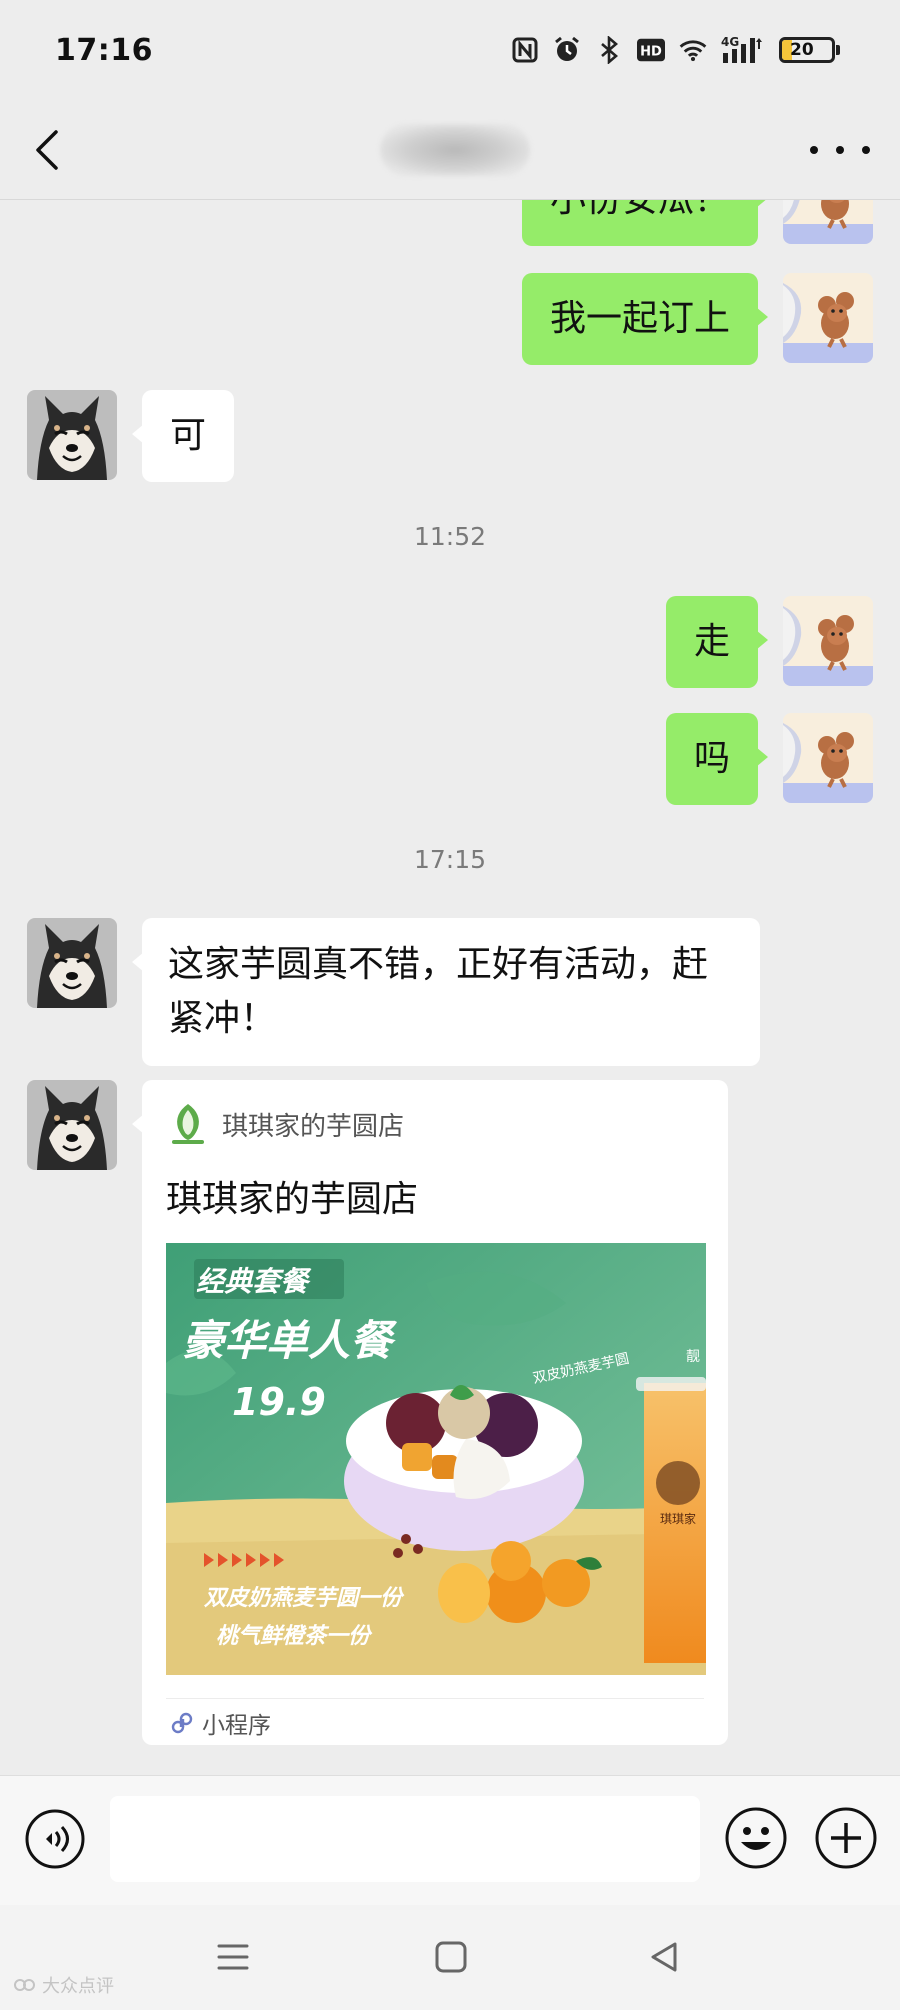 This screenshot has height=2010, width=900. I want to click on message-text: 小份安瓜？, so click(640, 210).